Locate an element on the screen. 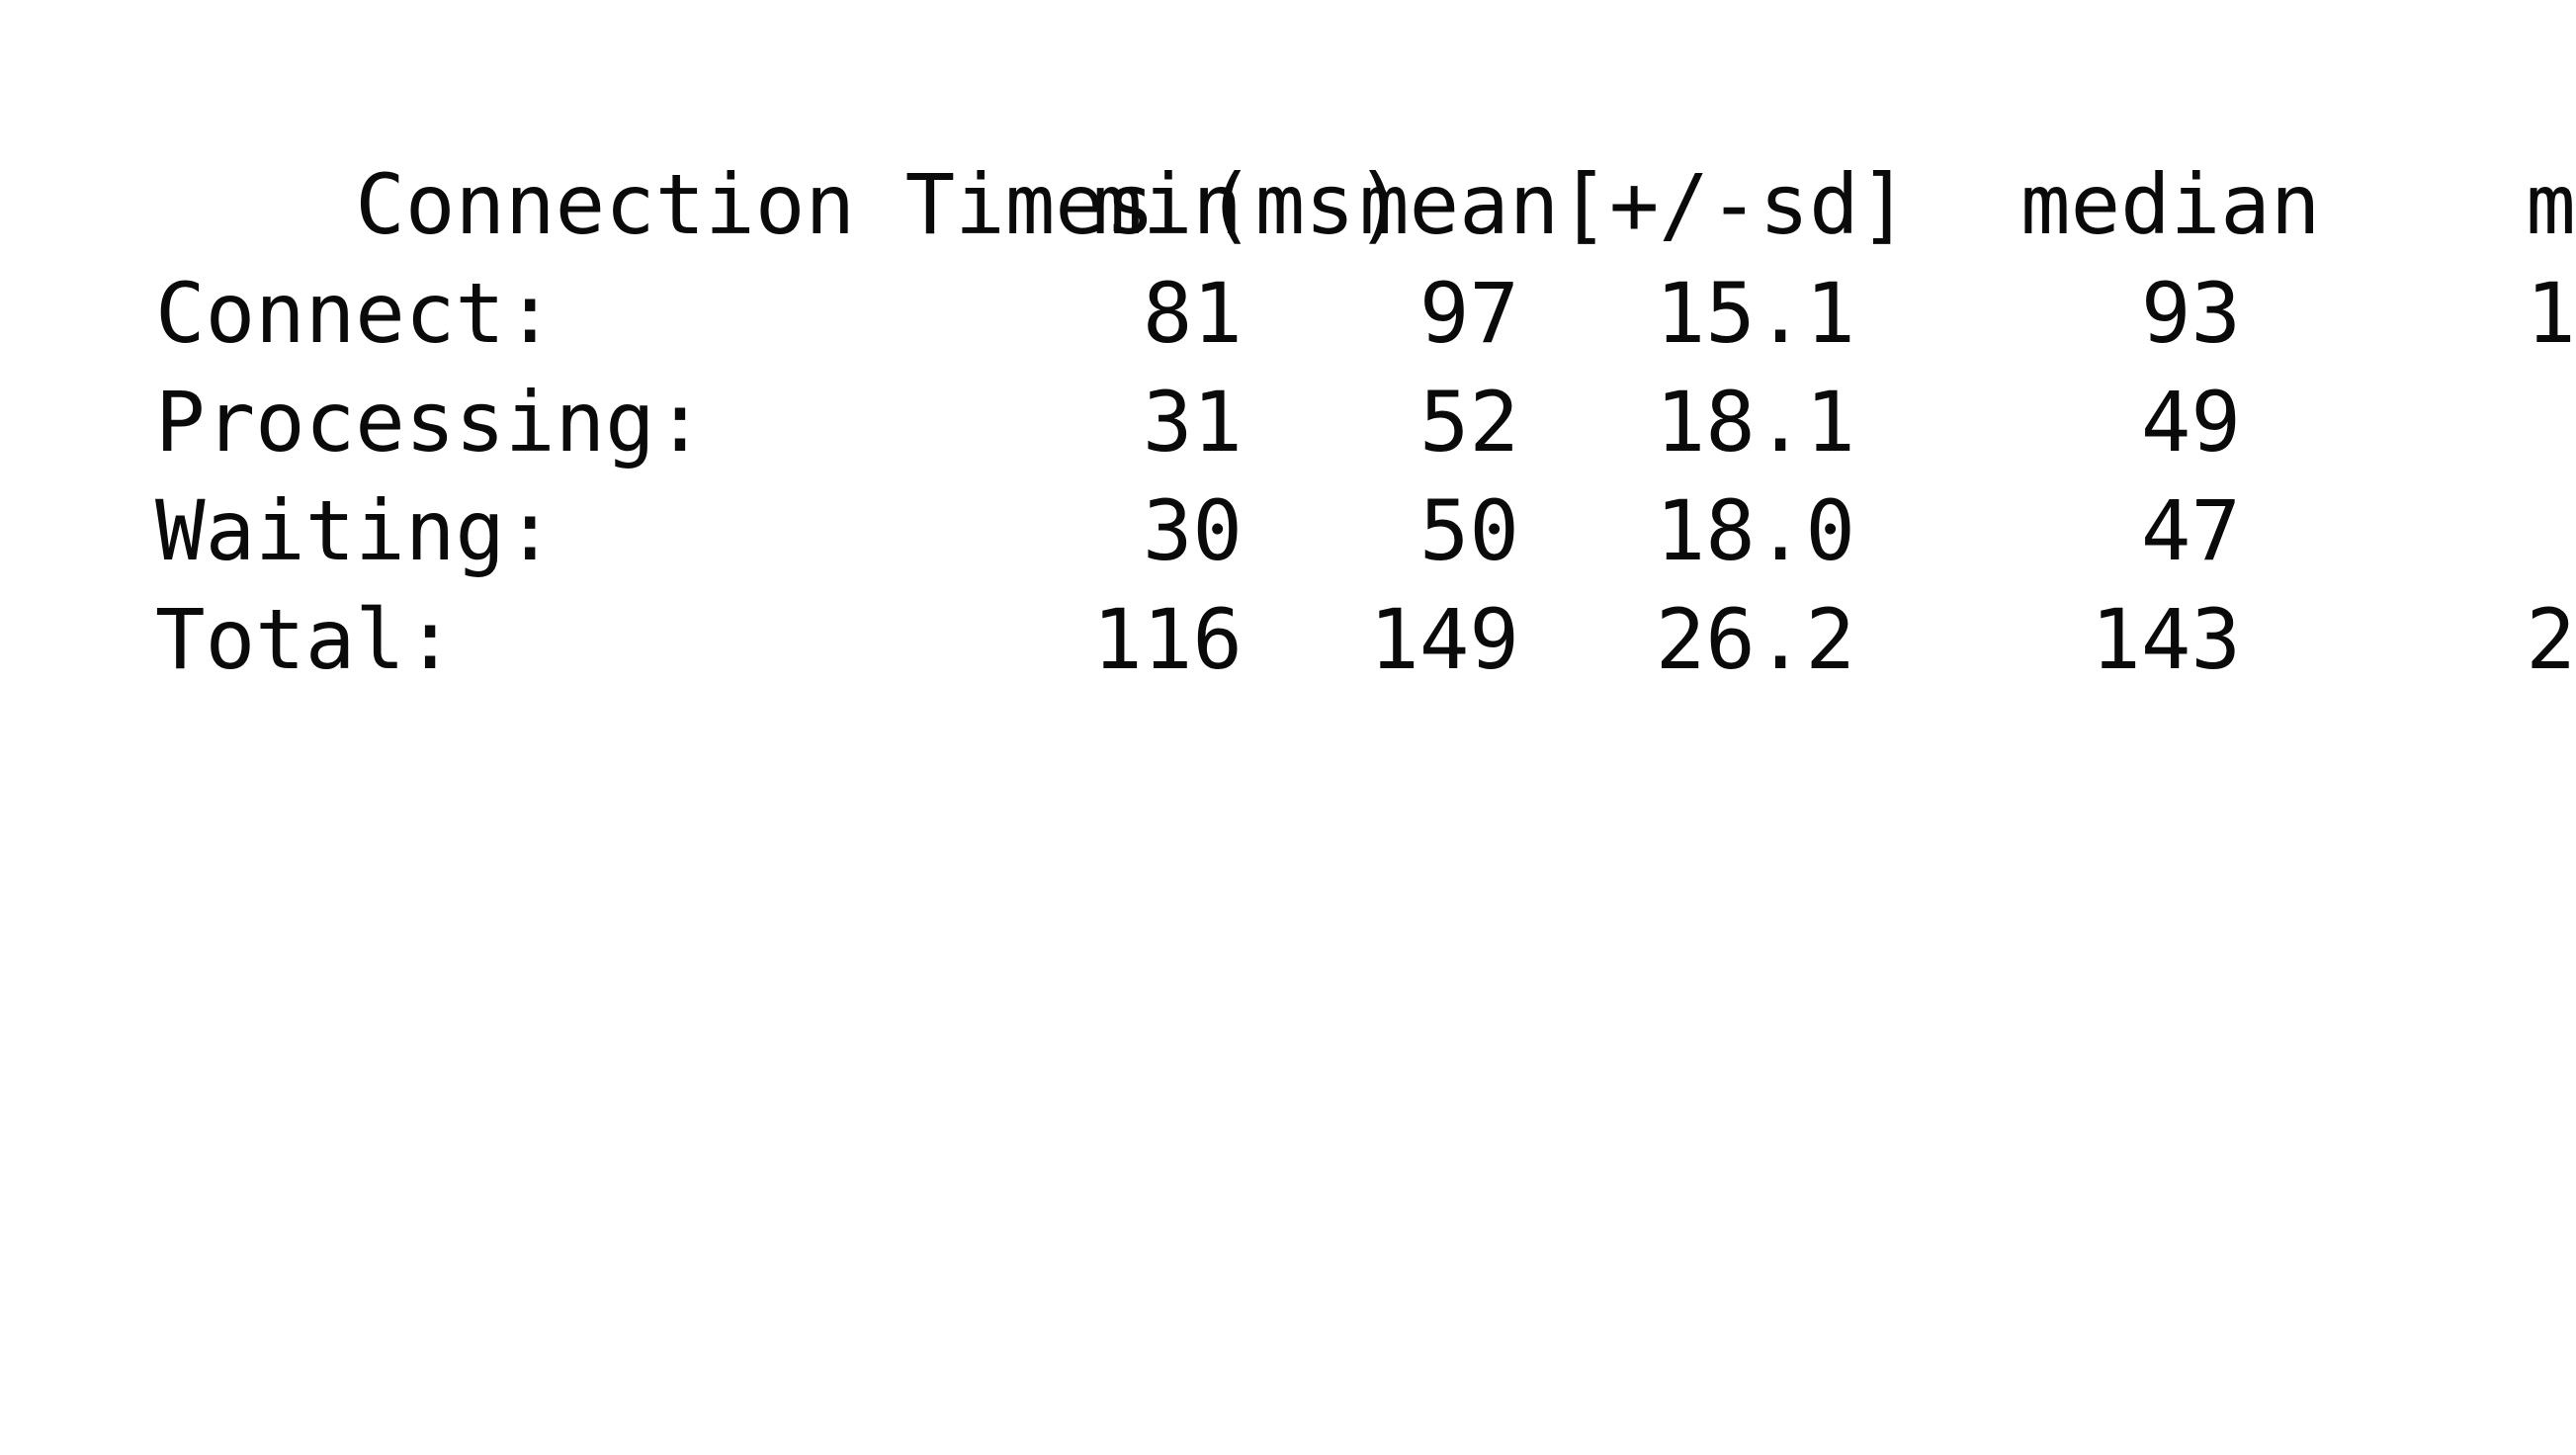  header-row: min mean[+/-sd] median max is located at coordinates (1365, 204).